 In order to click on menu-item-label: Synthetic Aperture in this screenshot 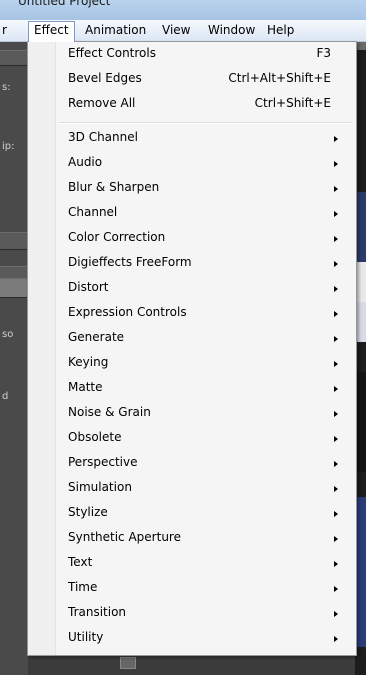, I will do `click(124, 537)`.